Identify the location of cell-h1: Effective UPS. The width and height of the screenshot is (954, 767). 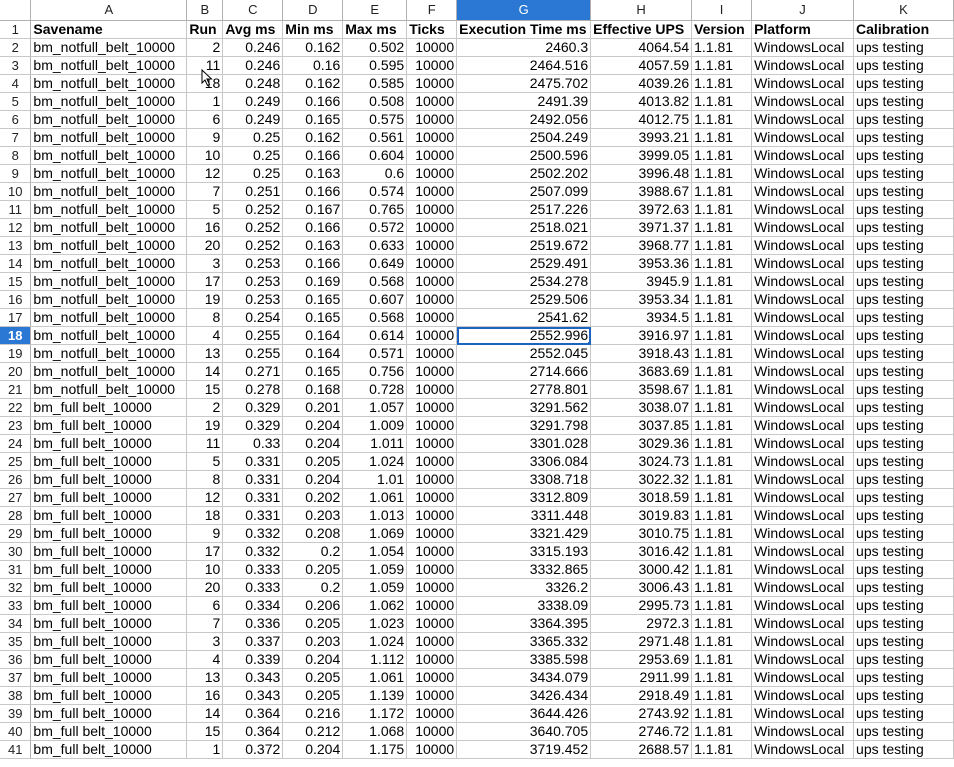
(641, 29).